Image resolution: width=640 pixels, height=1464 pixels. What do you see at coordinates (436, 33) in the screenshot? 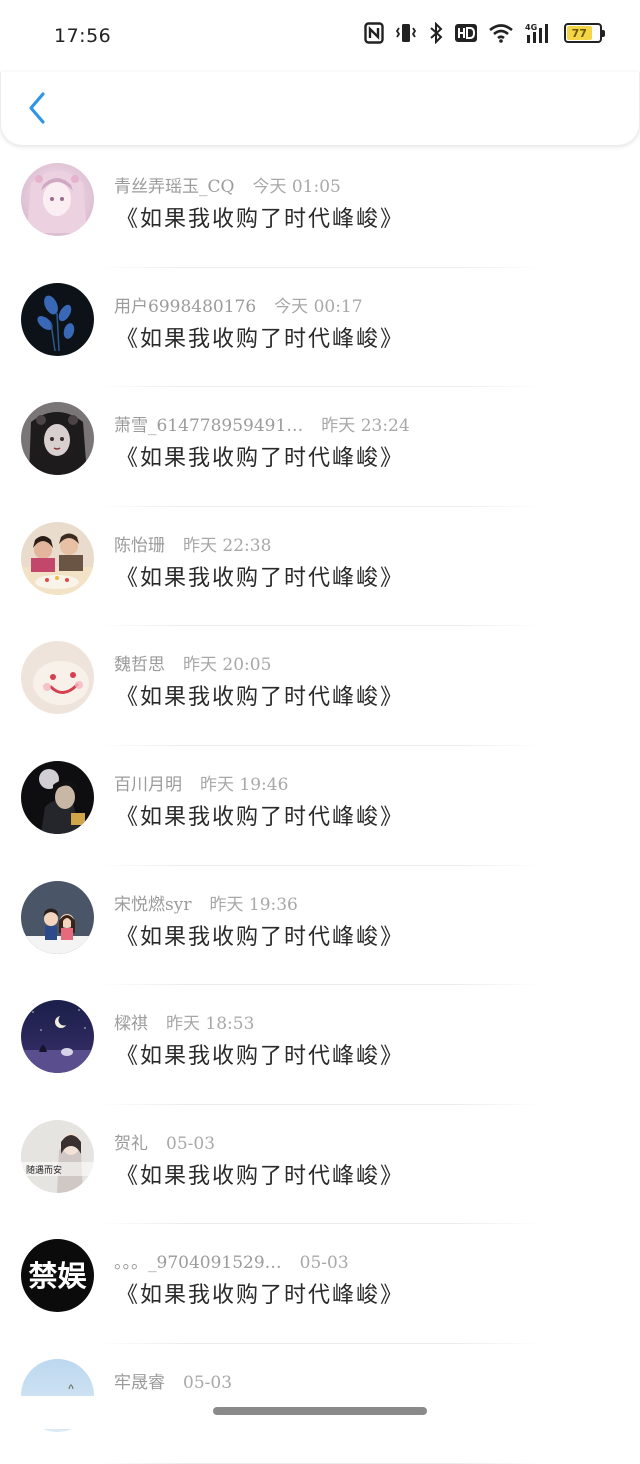
I see `bluetooth-icon` at bounding box center [436, 33].